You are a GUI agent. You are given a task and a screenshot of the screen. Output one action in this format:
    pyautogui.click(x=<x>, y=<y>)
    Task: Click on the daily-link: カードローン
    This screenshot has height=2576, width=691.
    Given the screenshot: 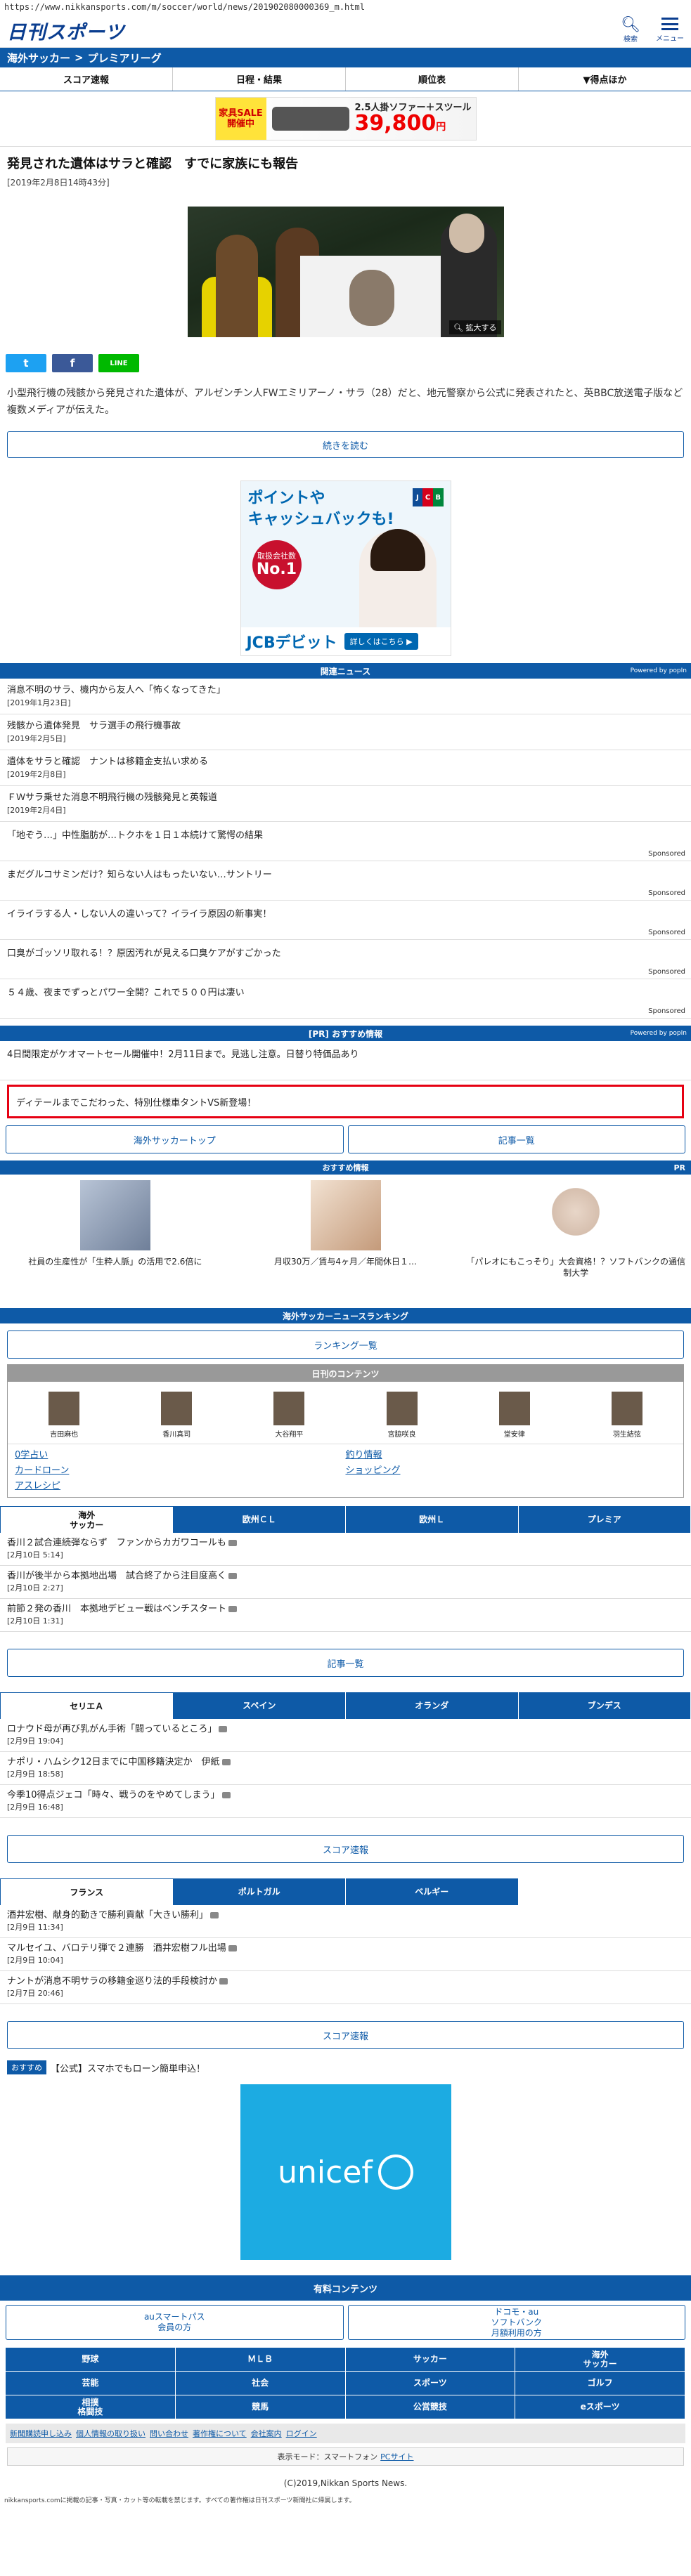 What is the action you would take?
    pyautogui.click(x=180, y=1470)
    